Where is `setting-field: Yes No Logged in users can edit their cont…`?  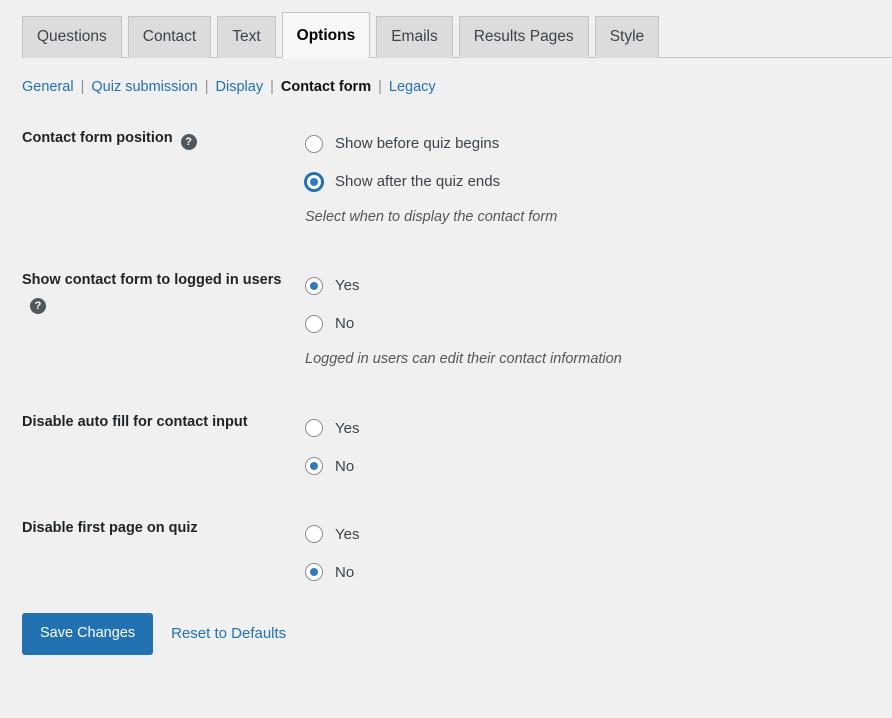
setting-field: Yes No Logged in users can edit their cont… is located at coordinates (598, 318).